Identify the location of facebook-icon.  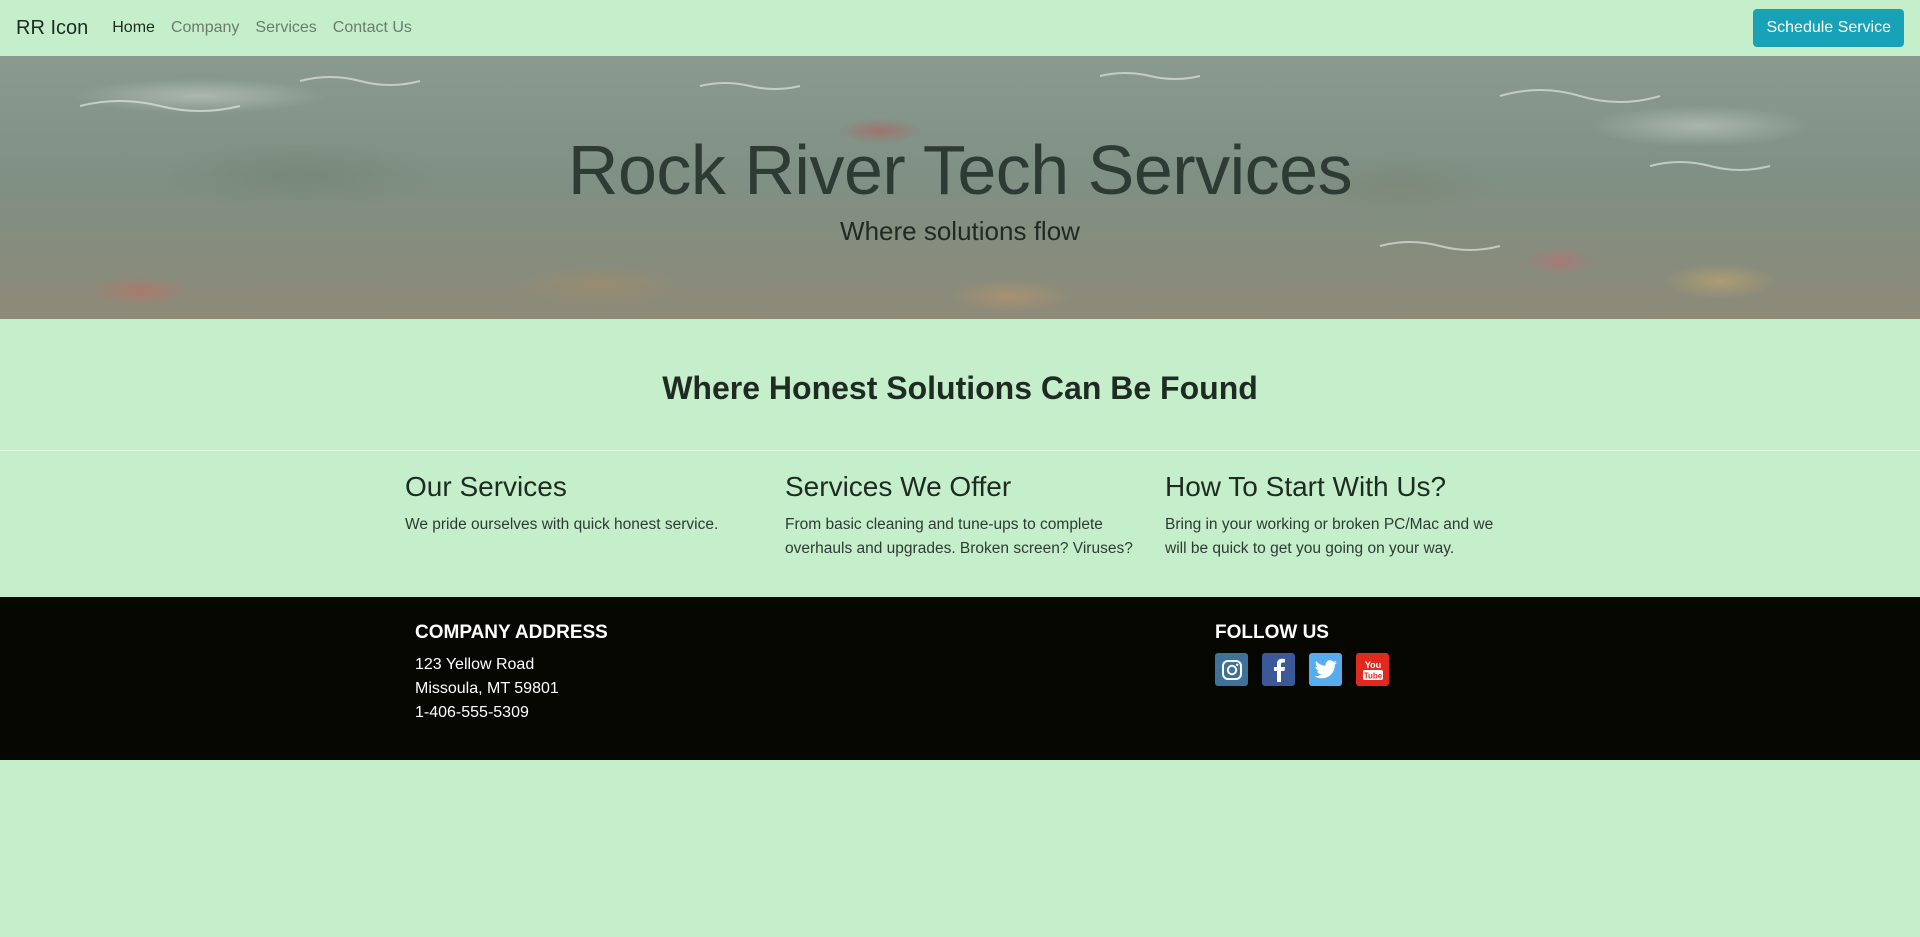
(1278, 669).